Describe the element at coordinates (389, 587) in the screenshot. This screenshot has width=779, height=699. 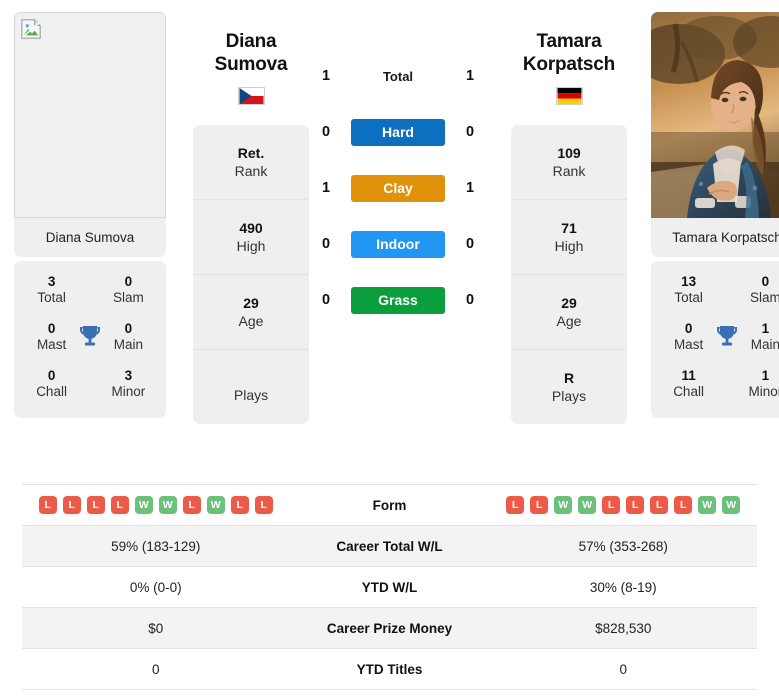
I see `row-label-ytd-wl: YTD W/L` at that location.